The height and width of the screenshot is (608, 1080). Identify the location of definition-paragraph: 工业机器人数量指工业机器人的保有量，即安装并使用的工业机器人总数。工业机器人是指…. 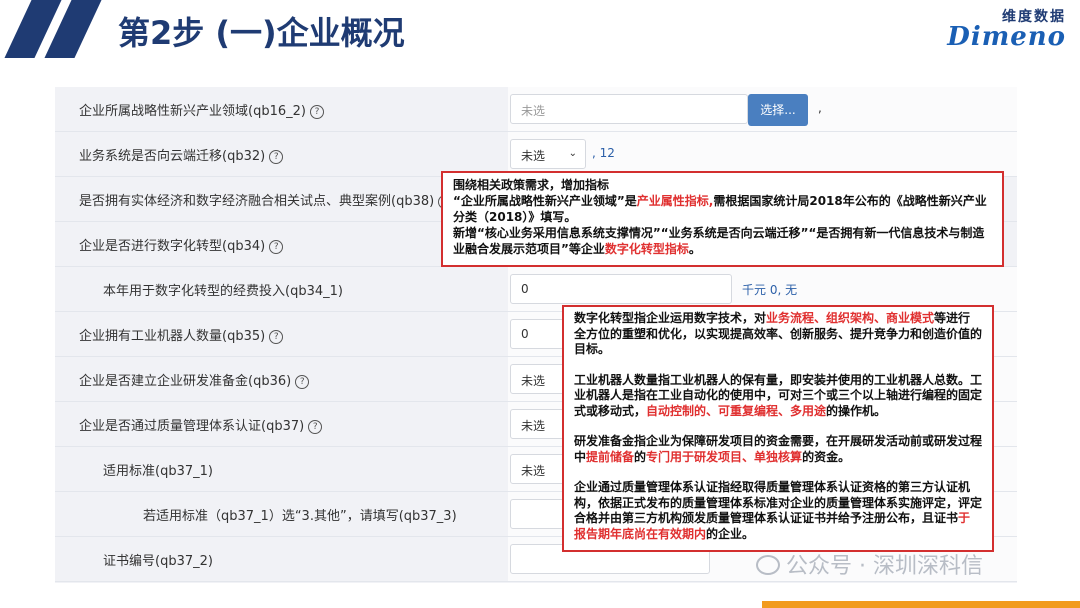
(778, 395).